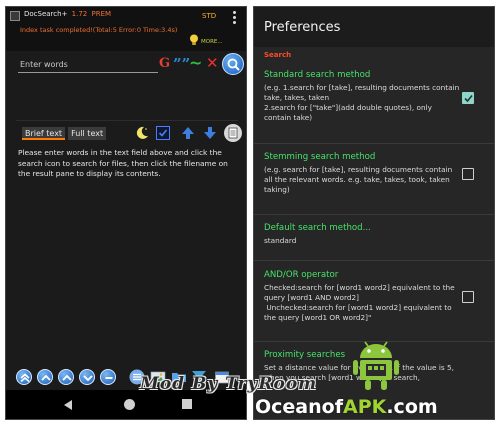 The height and width of the screenshot is (426, 500). I want to click on recent-apps-icon, so click(187, 404).